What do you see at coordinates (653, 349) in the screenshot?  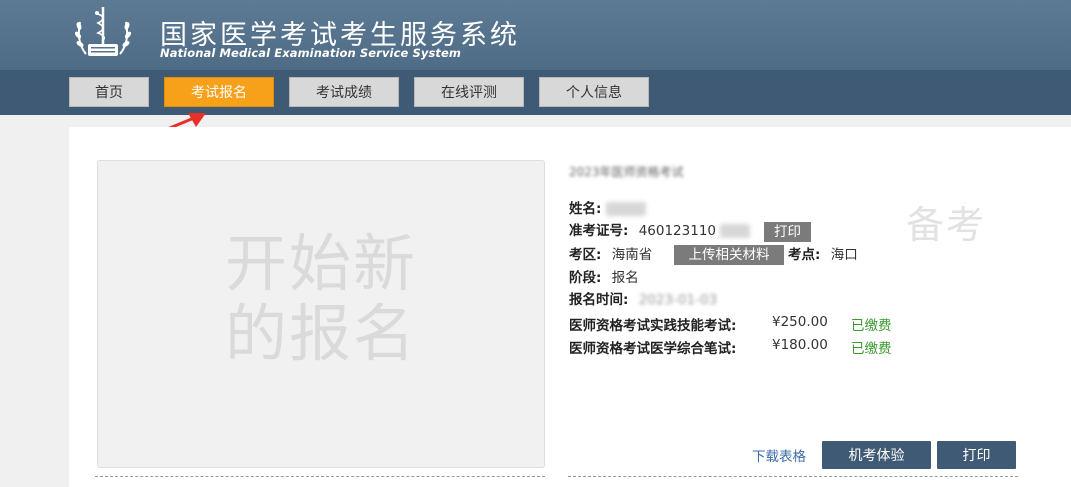 I see `fee-name-written: 医师资格考试医学综合笔试:` at bounding box center [653, 349].